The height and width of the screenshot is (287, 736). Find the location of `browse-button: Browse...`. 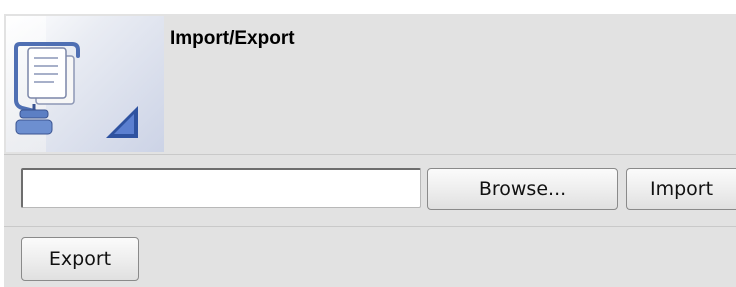

browse-button: Browse... is located at coordinates (522, 189).